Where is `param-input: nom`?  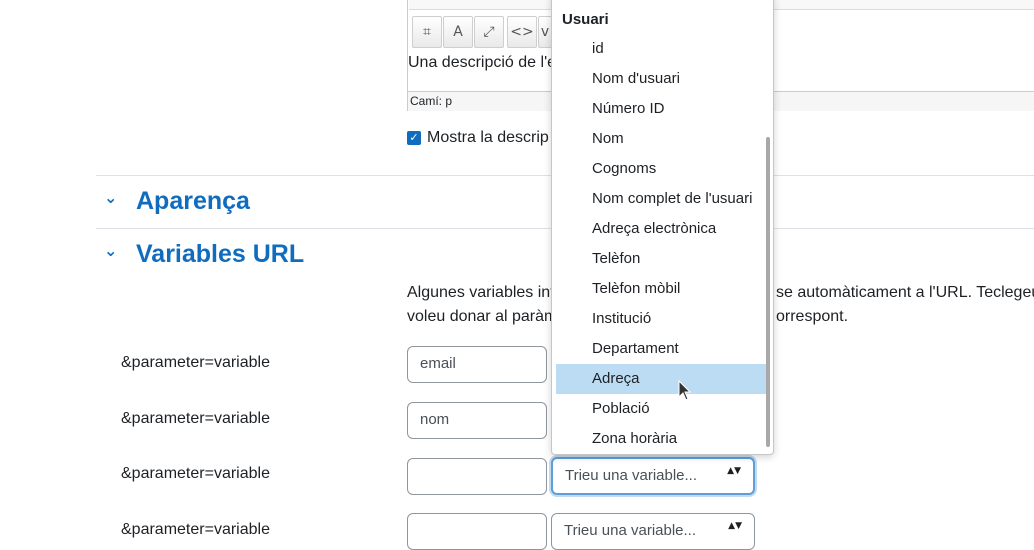
param-input: nom is located at coordinates (477, 420).